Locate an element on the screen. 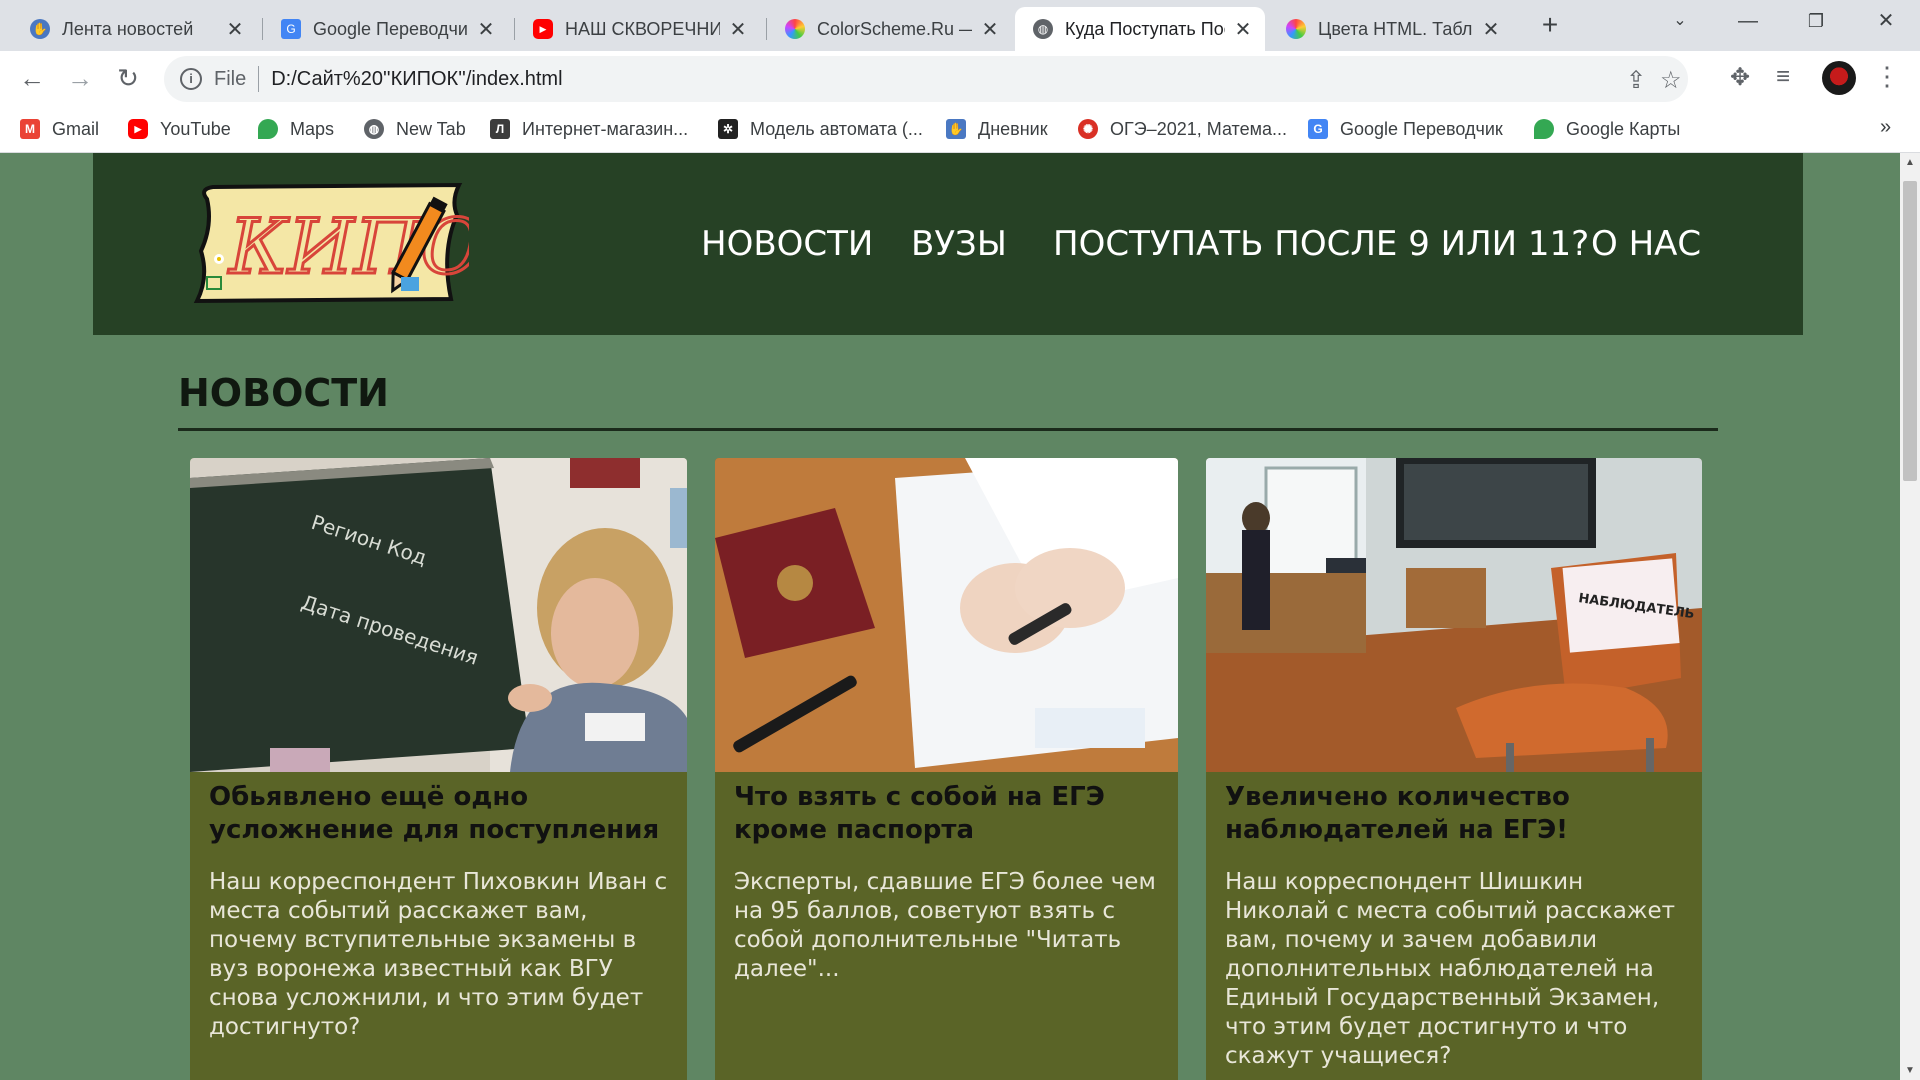  tab-youtube: ▶ НАШ СКВОРЕЧНИК ✕ is located at coordinates (637, 29).